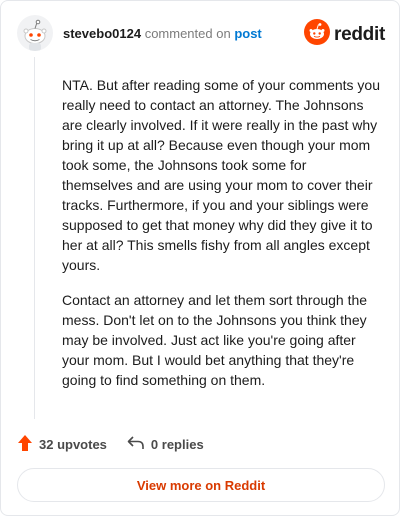 Image resolution: width=400 pixels, height=516 pixels. I want to click on thread-line, so click(34, 238).